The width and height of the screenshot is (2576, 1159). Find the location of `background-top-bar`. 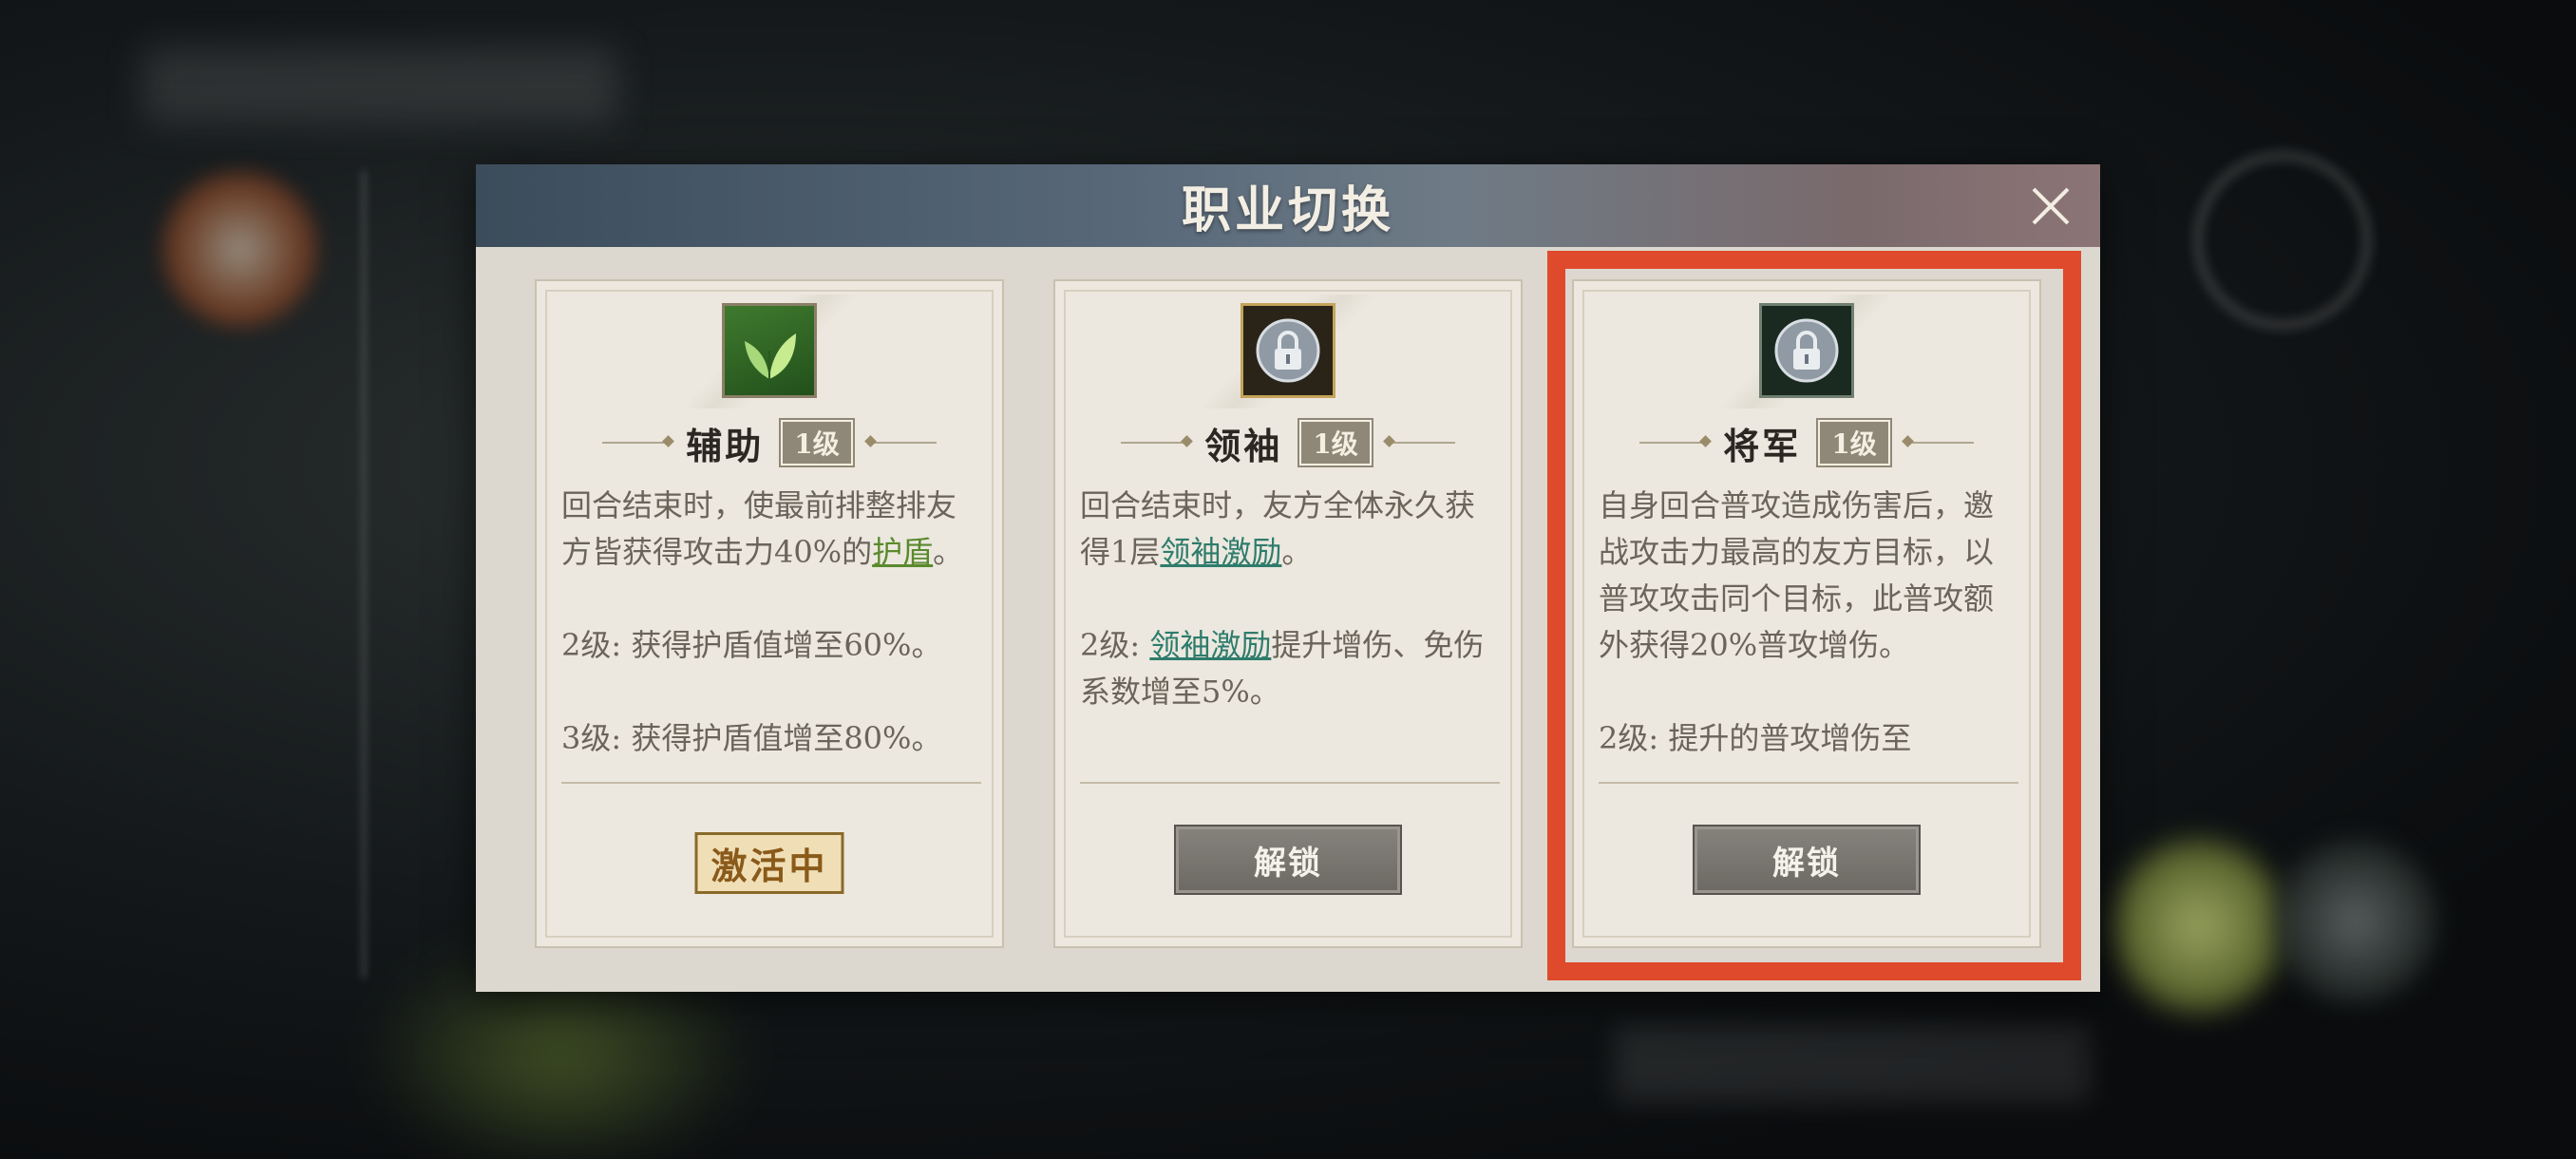

background-top-bar is located at coordinates (379, 86).